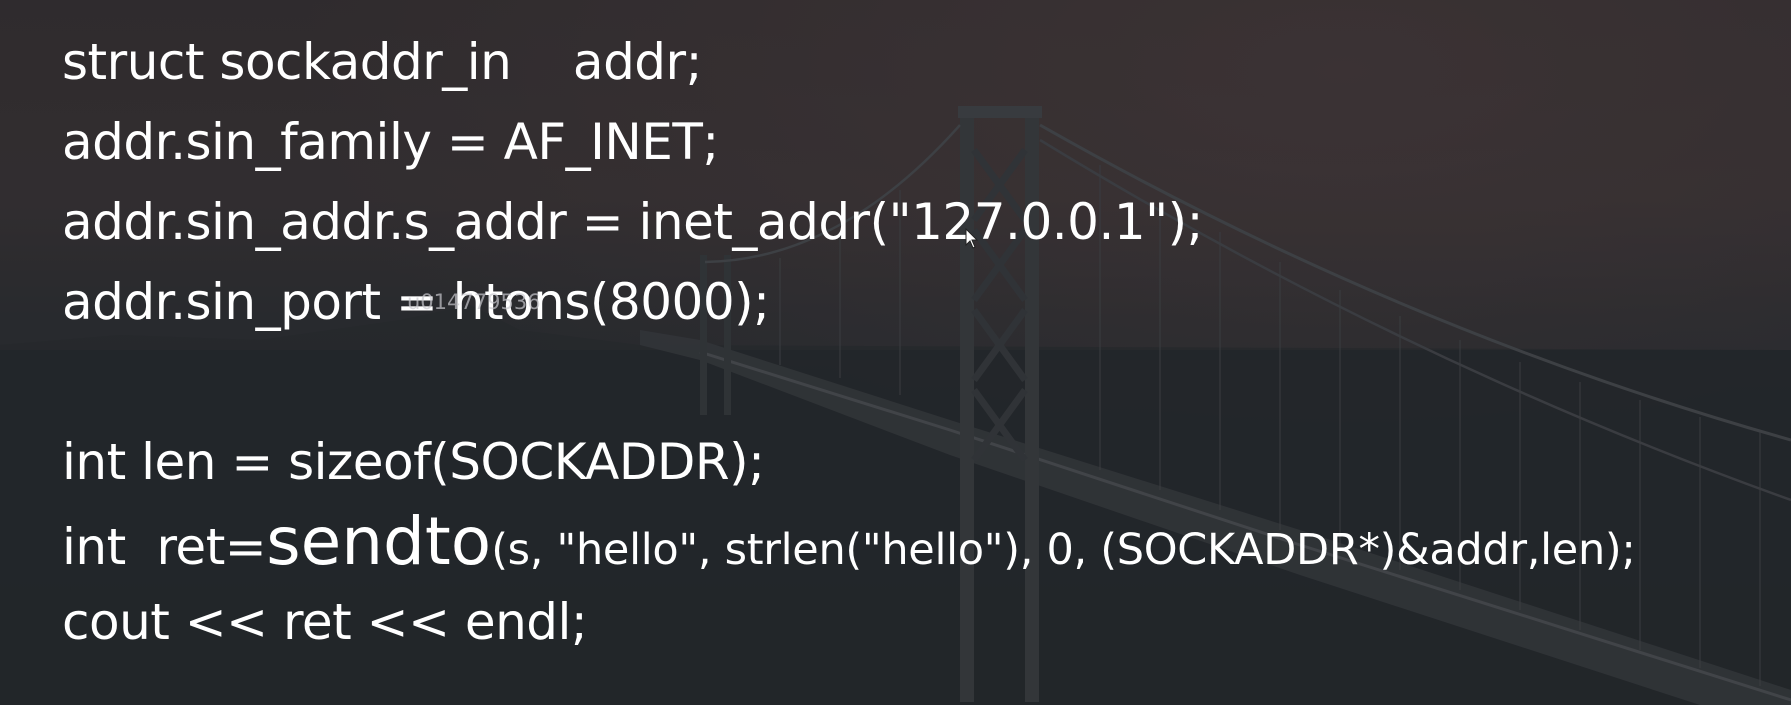 The height and width of the screenshot is (705, 1791). What do you see at coordinates (164, 547) in the screenshot?
I see `code-sendto-prefix: int ret=` at bounding box center [164, 547].